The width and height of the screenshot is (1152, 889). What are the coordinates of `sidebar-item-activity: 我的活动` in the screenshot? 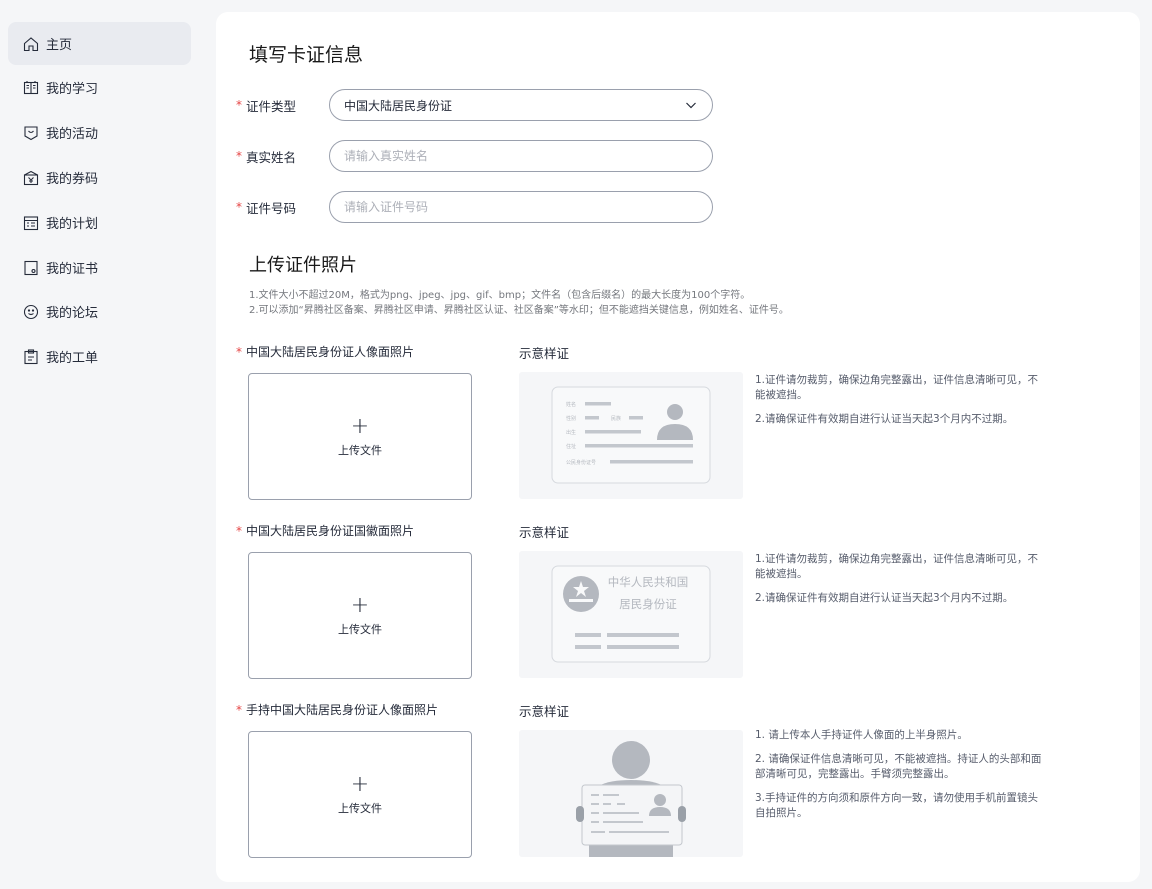 It's located at (99, 132).